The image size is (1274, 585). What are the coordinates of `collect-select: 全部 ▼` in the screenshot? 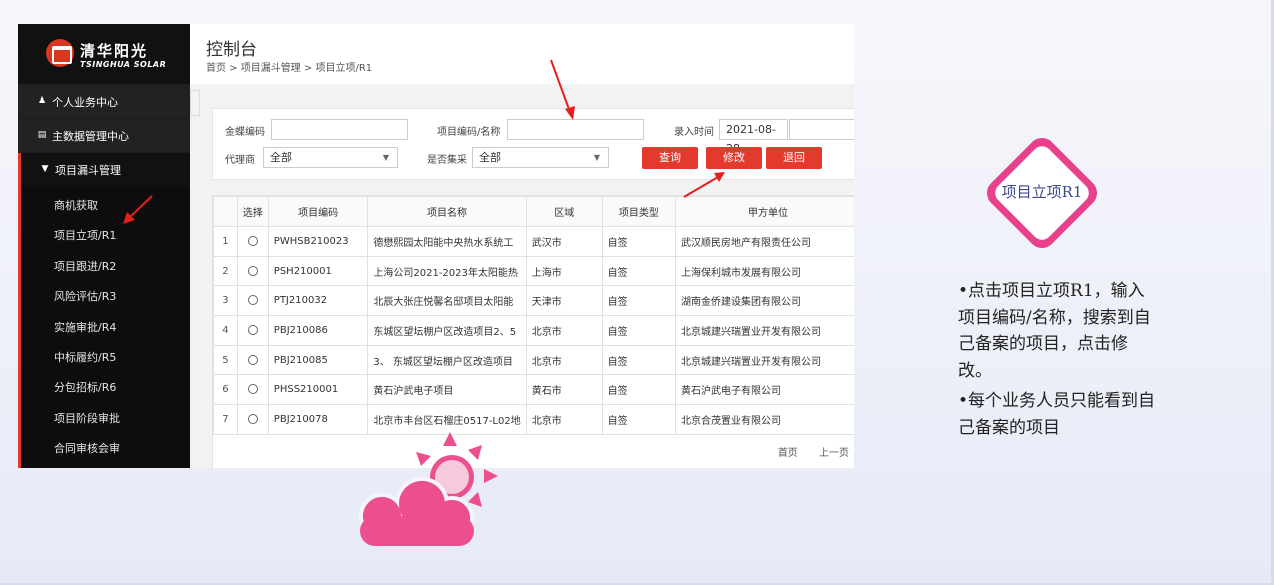 It's located at (540, 157).